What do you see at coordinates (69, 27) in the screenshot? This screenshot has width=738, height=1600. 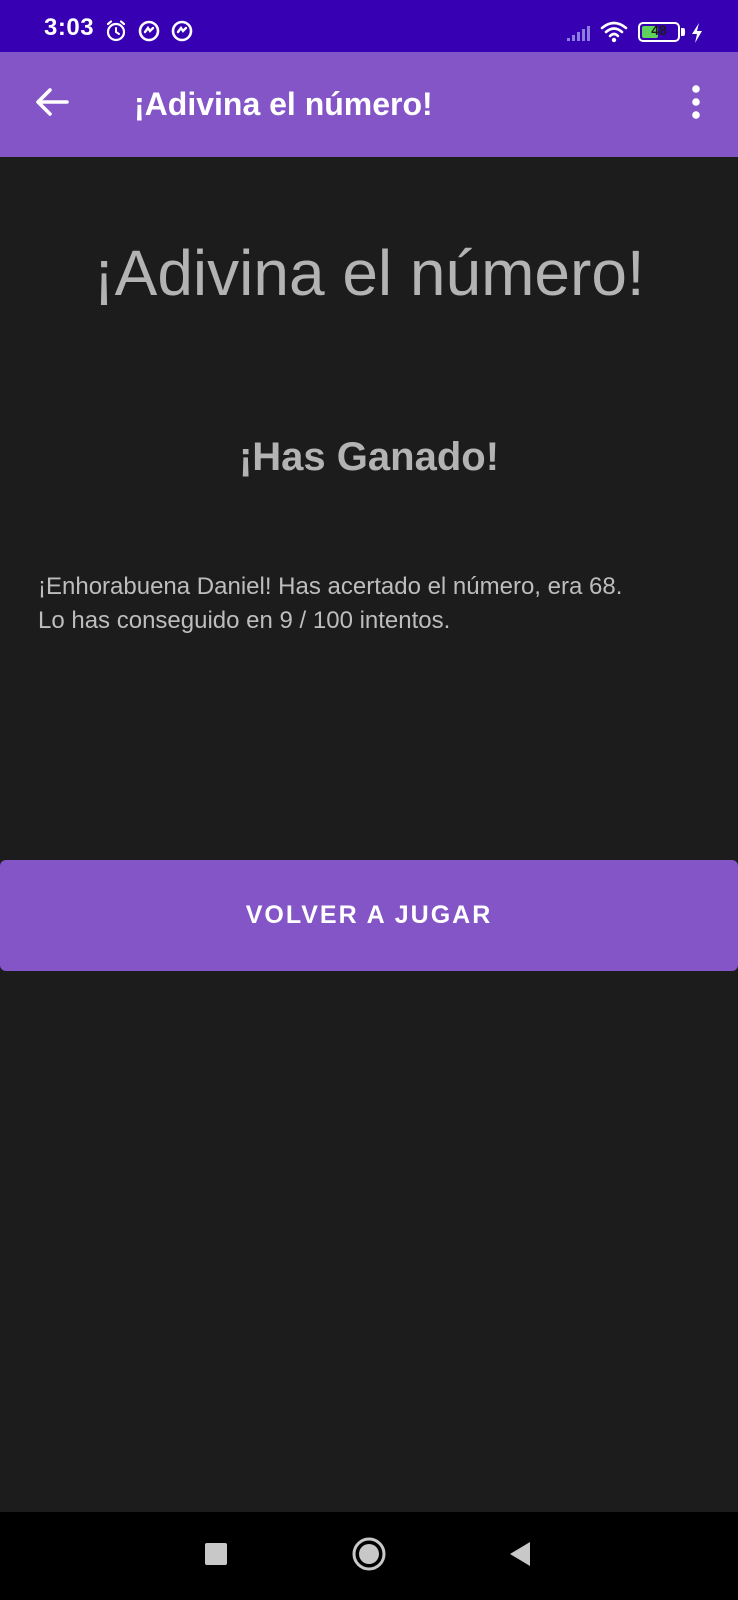 I see `status-time: 3:03` at bounding box center [69, 27].